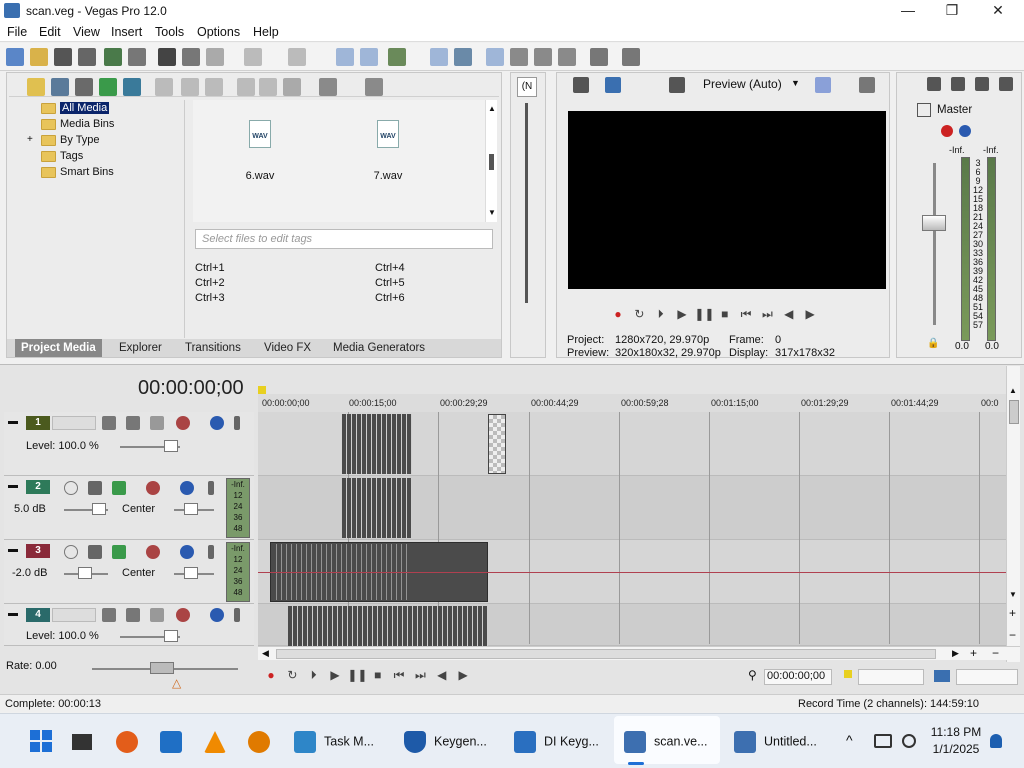  What do you see at coordinates (263, 743) in the screenshot?
I see `taskbar-app-search` at bounding box center [263, 743].